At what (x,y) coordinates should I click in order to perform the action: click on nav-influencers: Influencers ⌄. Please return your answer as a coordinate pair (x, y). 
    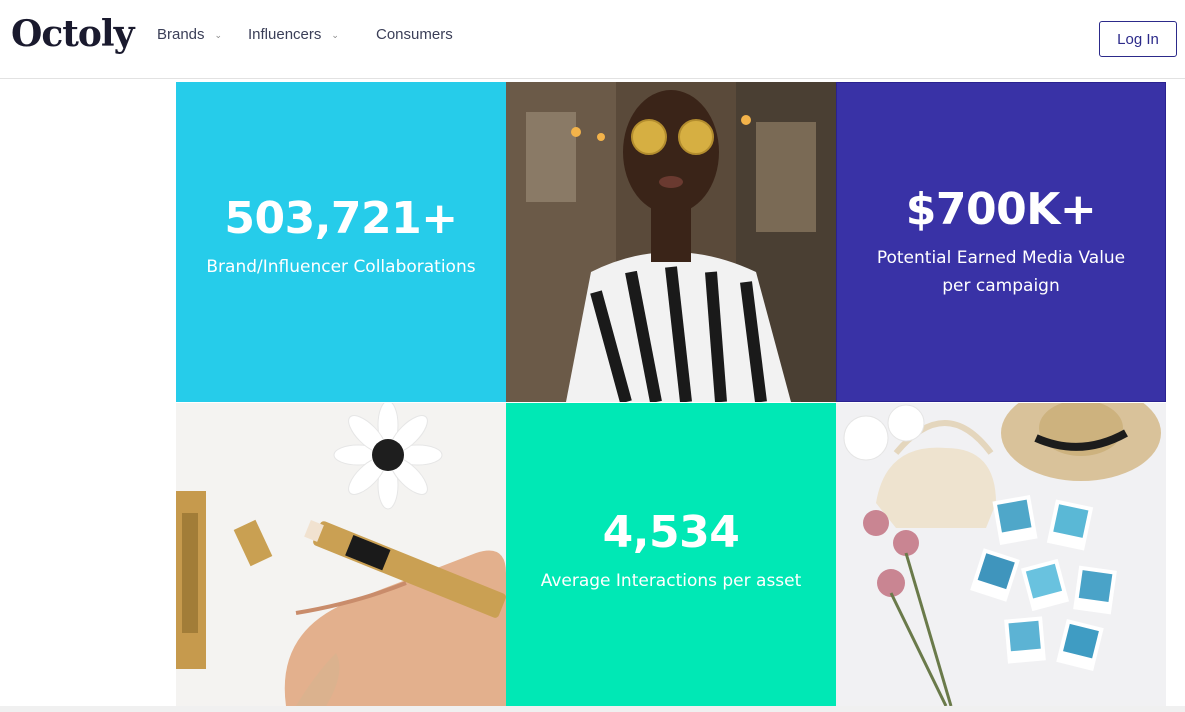
    Looking at the image, I should click on (293, 35).